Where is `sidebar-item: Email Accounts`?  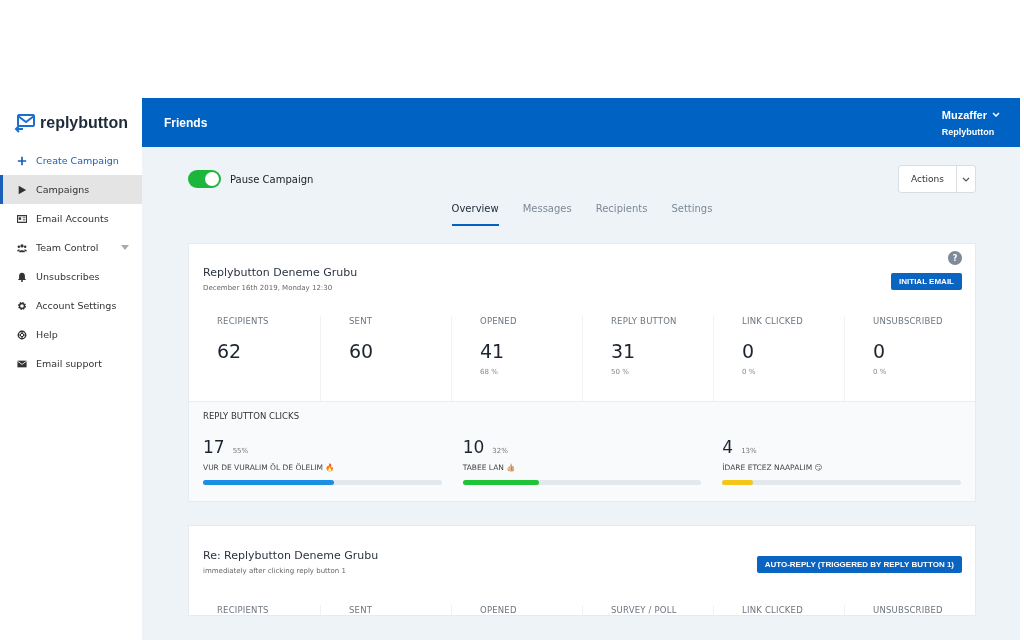 sidebar-item: Email Accounts is located at coordinates (71, 218).